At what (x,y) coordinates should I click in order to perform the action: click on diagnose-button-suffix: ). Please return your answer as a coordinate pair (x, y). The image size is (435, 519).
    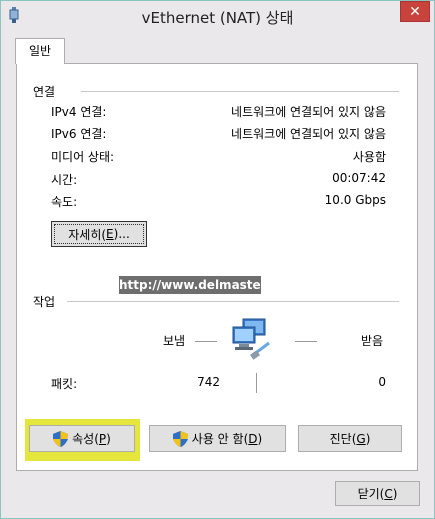
    Looking at the image, I should click on (368, 438).